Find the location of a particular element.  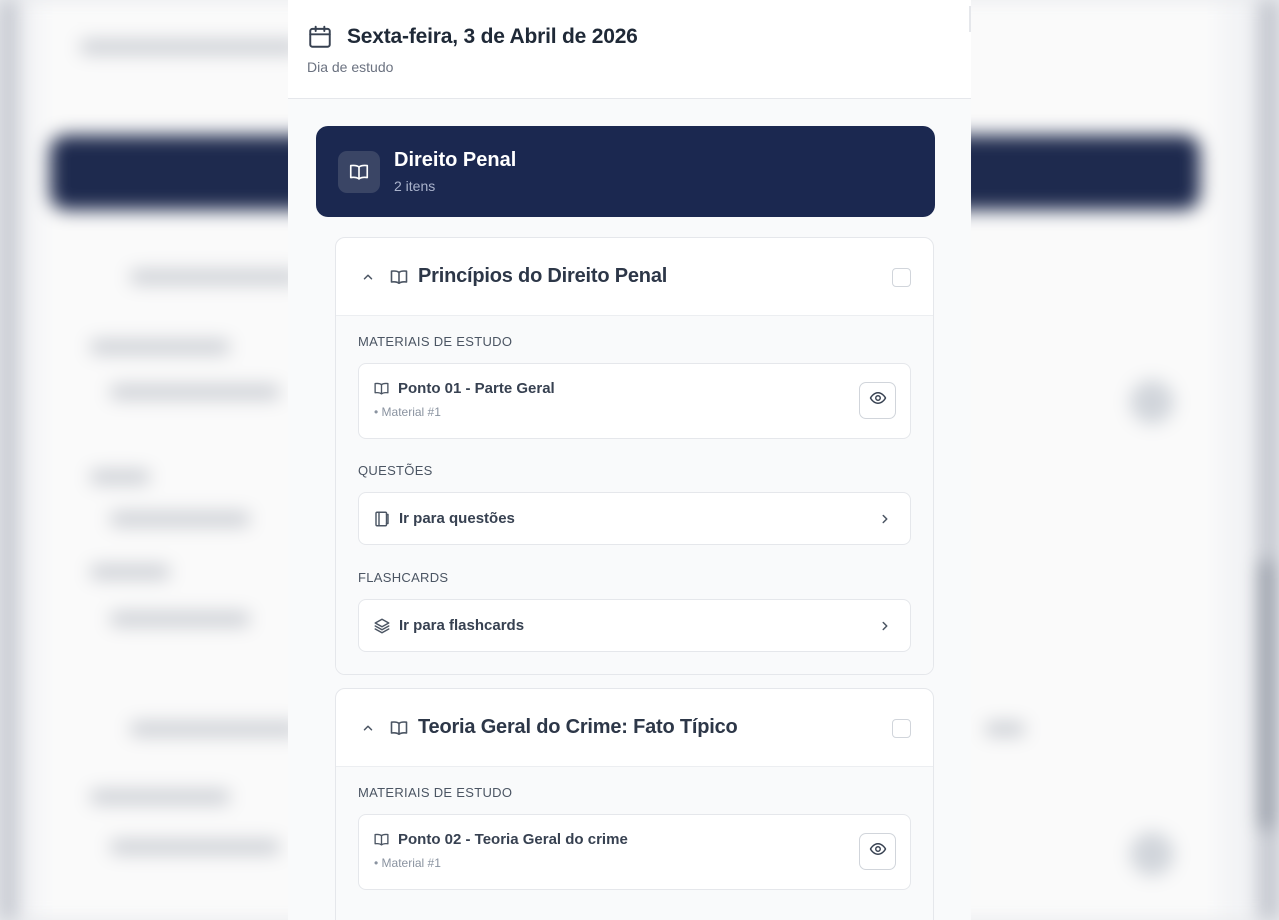

page-subtitle: Dia de estudo is located at coordinates (350, 67).